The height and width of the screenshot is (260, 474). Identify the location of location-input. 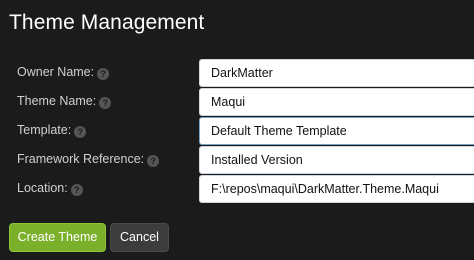
(336, 189).